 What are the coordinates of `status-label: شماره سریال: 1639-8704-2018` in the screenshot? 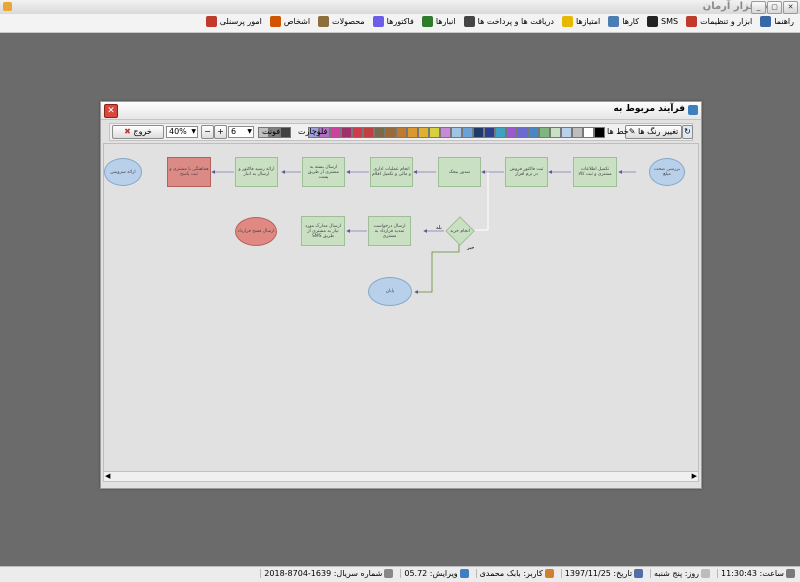 It's located at (323, 573).